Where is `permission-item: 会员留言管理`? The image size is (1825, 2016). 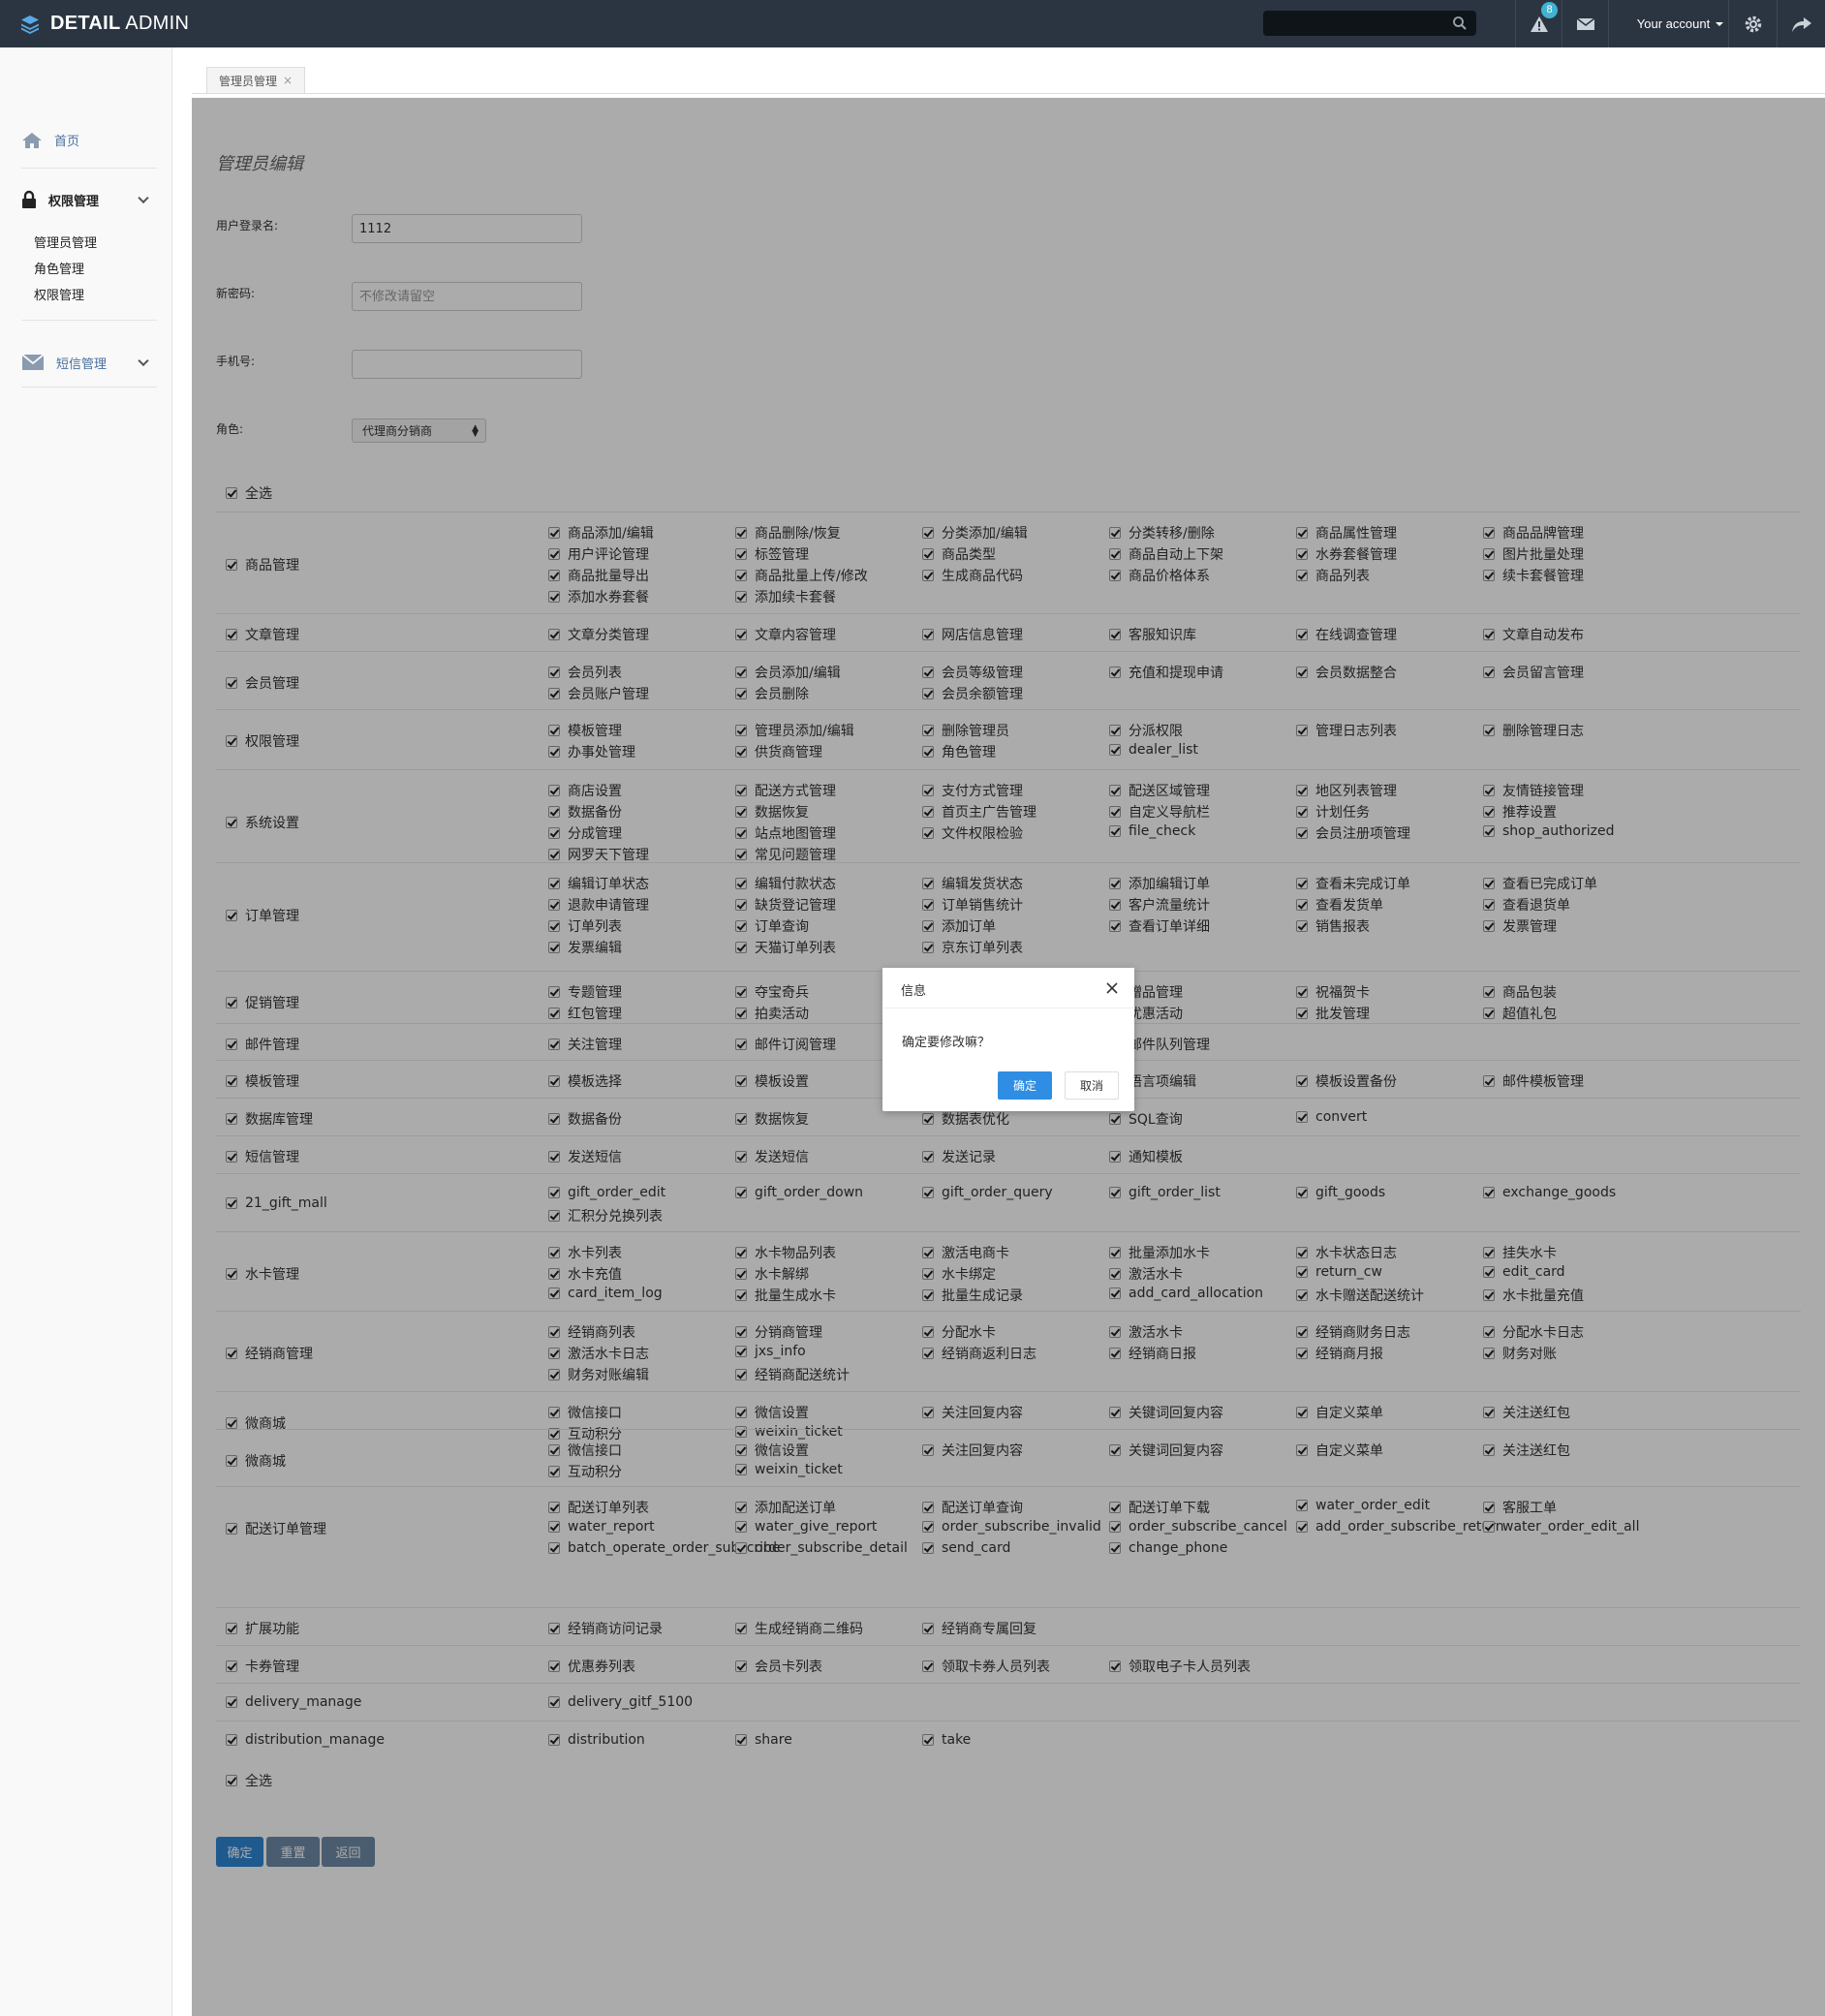 permission-item: 会员留言管理 is located at coordinates (1533, 672).